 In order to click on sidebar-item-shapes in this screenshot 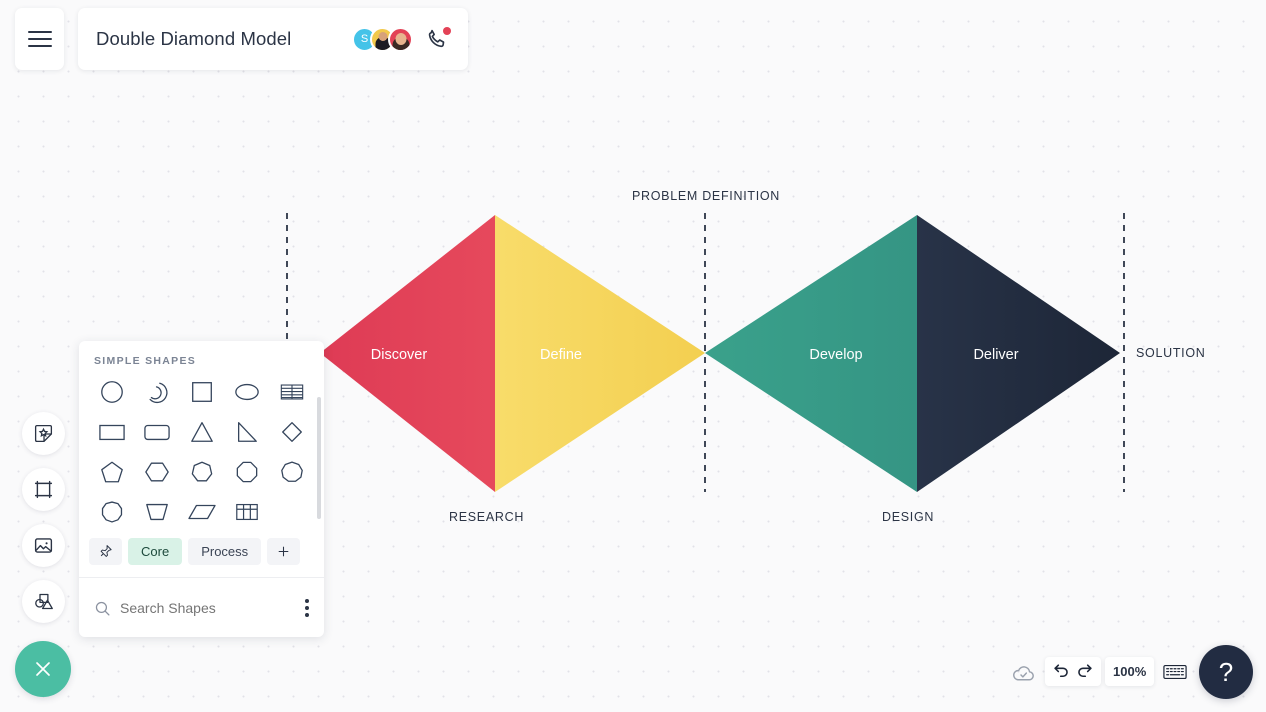, I will do `click(43, 601)`.